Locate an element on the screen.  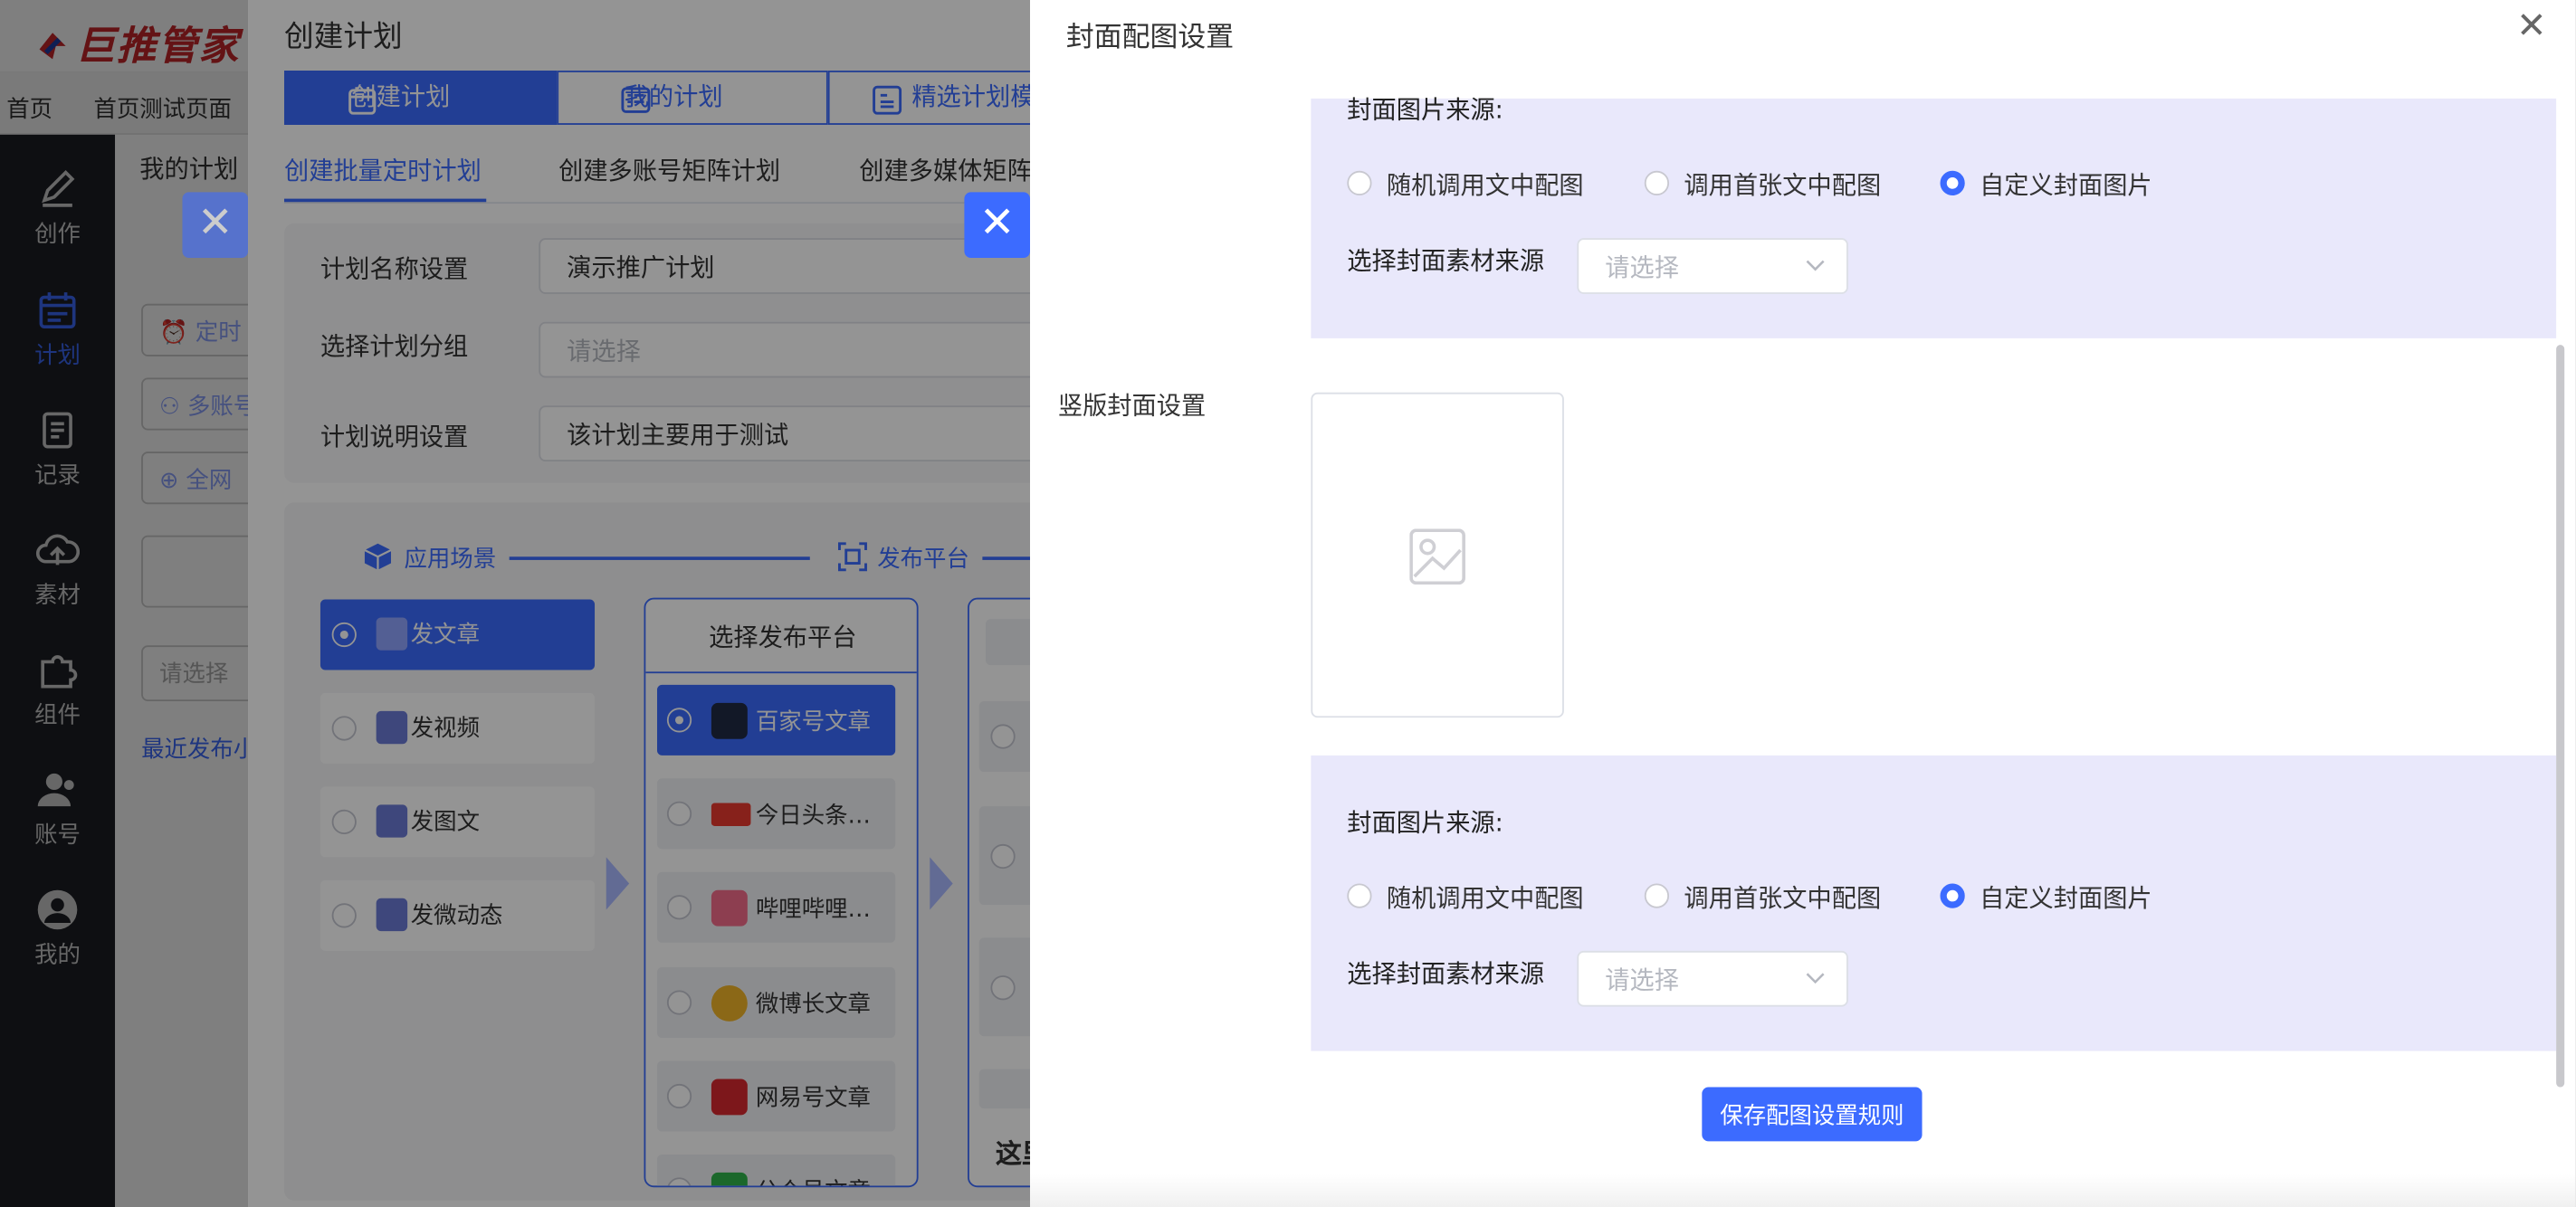
image-placeholder-icon is located at coordinates (1437, 556).